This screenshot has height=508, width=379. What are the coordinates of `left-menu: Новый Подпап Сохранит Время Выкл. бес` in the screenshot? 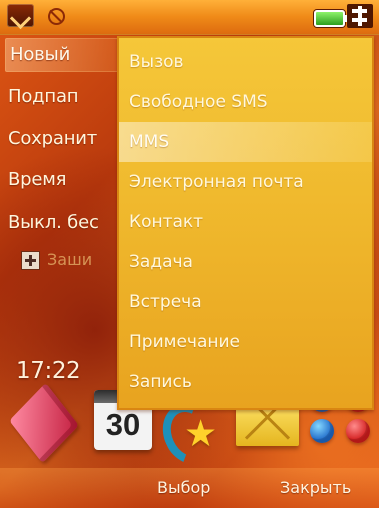 It's located at (61, 139).